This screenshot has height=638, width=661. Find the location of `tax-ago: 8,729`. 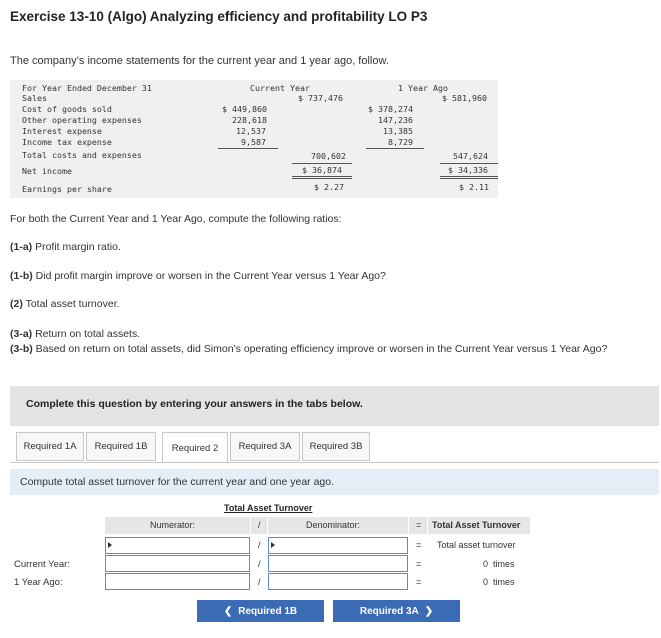

tax-ago: 8,729 is located at coordinates (400, 142).